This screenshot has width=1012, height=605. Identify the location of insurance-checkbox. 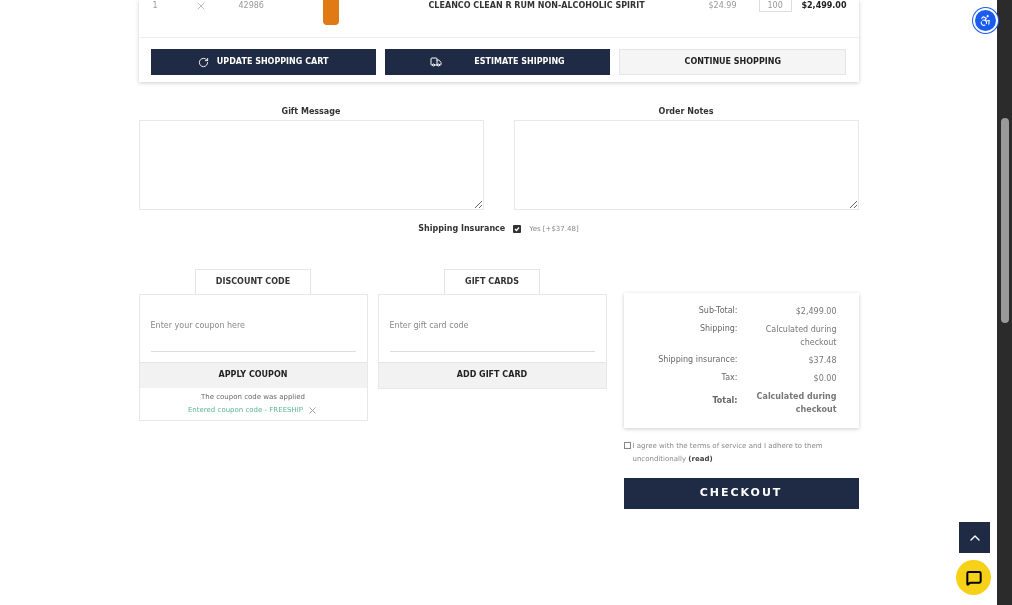
(517, 229).